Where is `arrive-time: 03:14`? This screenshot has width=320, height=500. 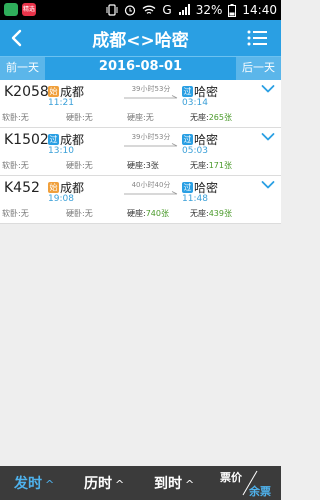
arrive-time: 03:14 is located at coordinates (195, 103).